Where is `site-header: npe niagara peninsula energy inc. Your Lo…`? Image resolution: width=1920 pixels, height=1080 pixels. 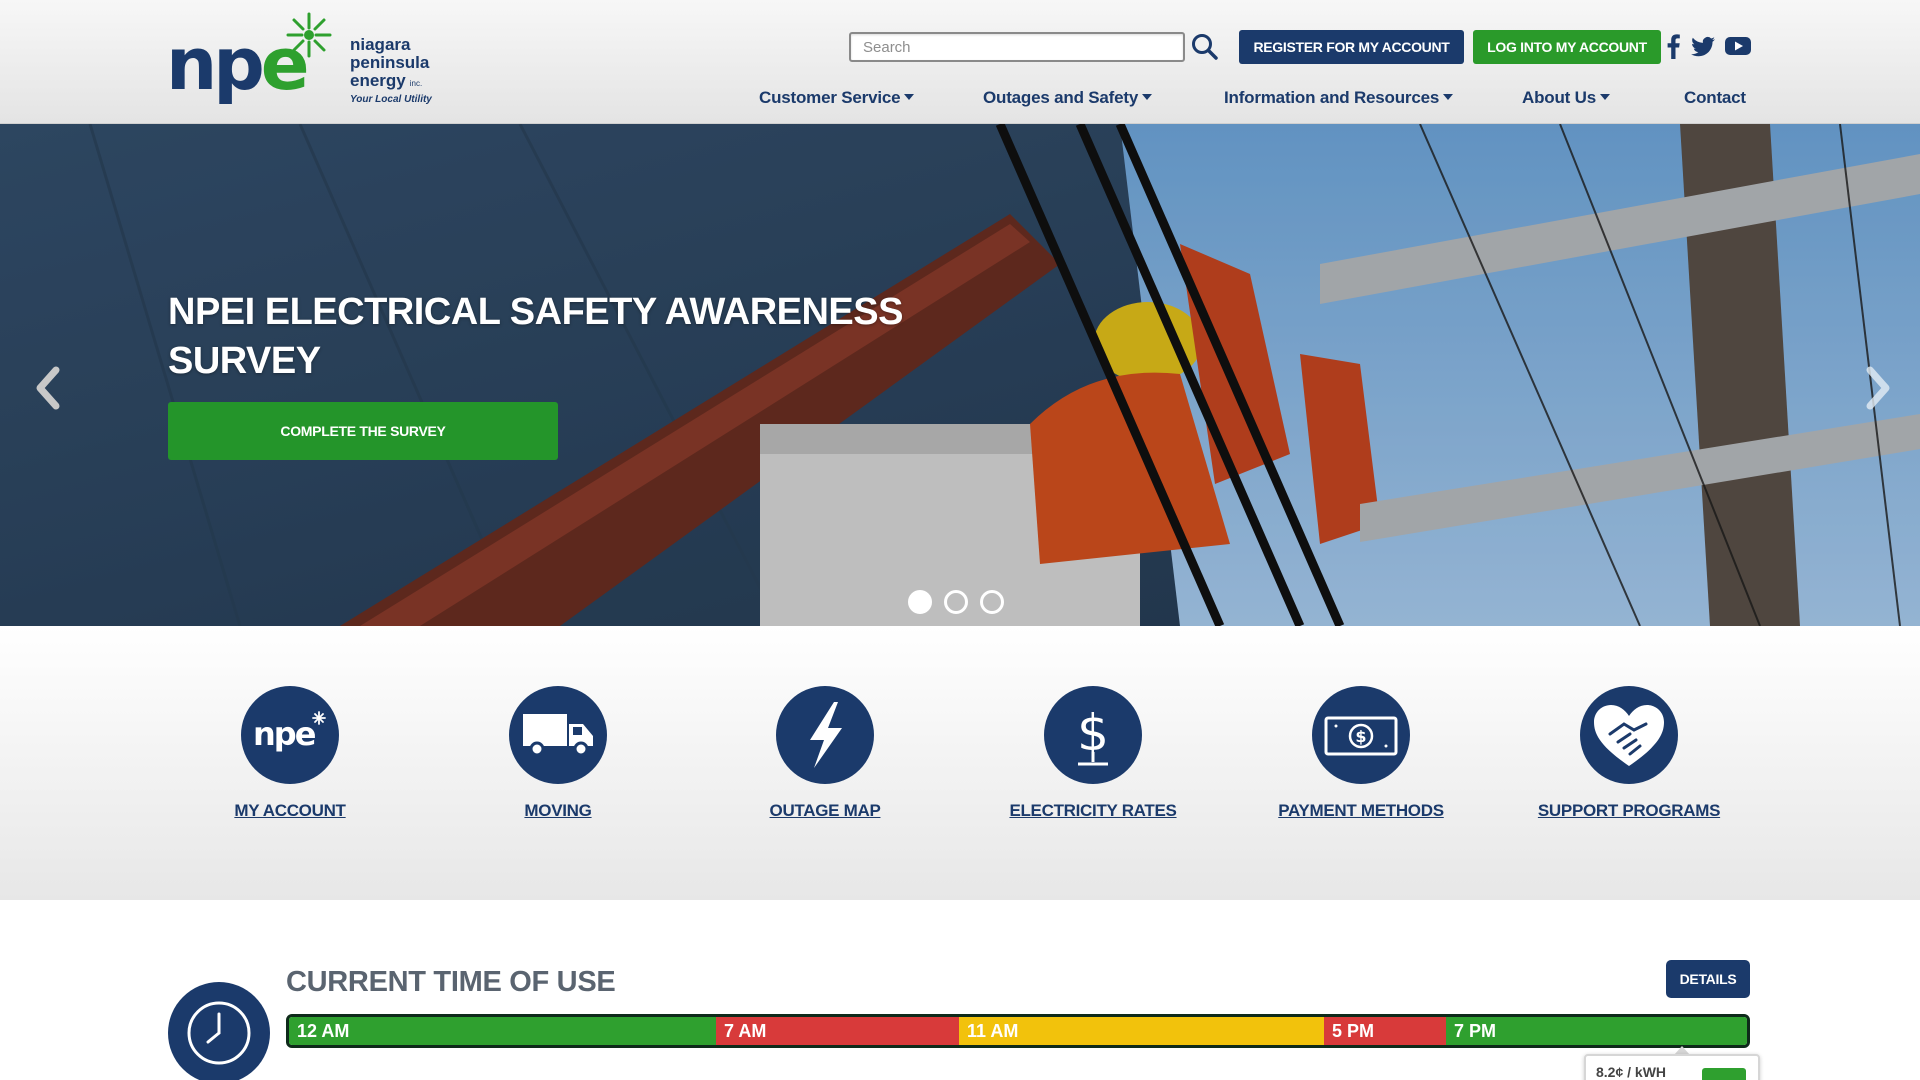 site-header: npe niagara peninsula energy inc. Your Lo… is located at coordinates (960, 62).